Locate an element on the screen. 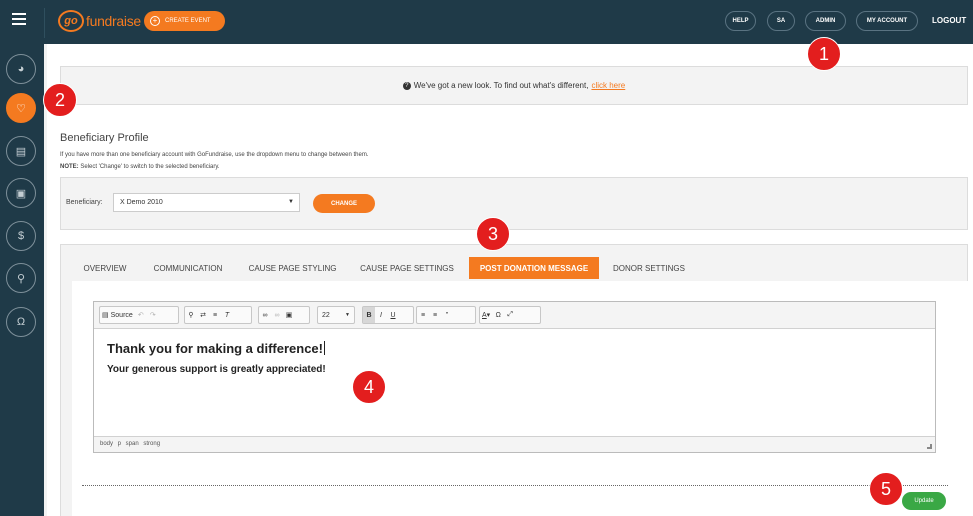  dollar-icon: $ is located at coordinates (21, 236).